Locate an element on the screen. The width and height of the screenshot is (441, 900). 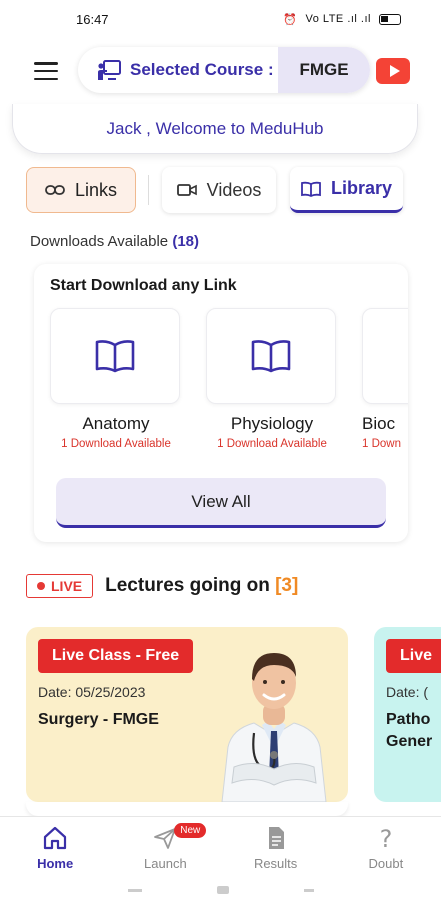
live-badge-label: LIVE is located at coordinates (67, 586).